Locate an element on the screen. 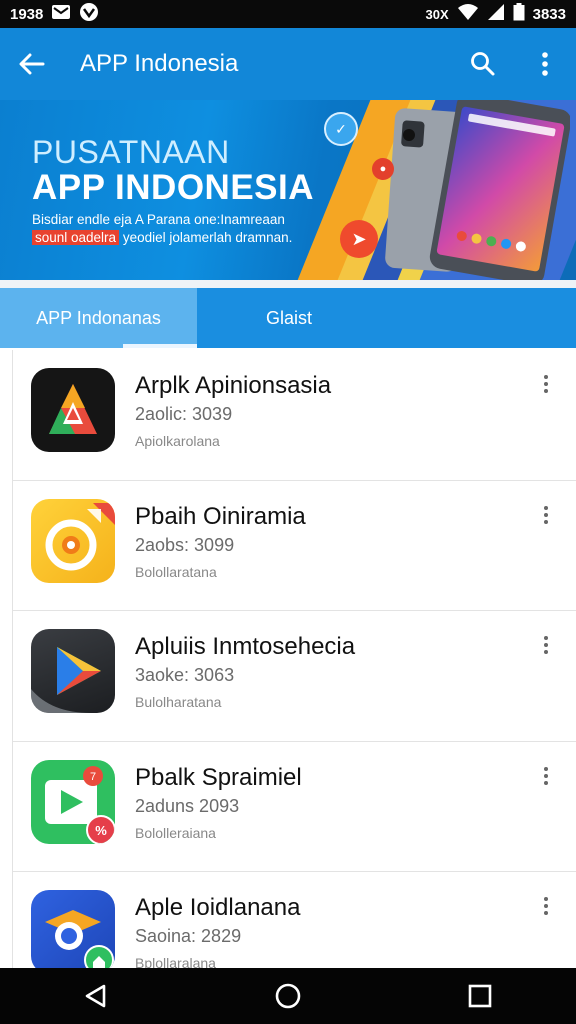 The image size is (576, 1024). signal-icon is located at coordinates (496, 14).